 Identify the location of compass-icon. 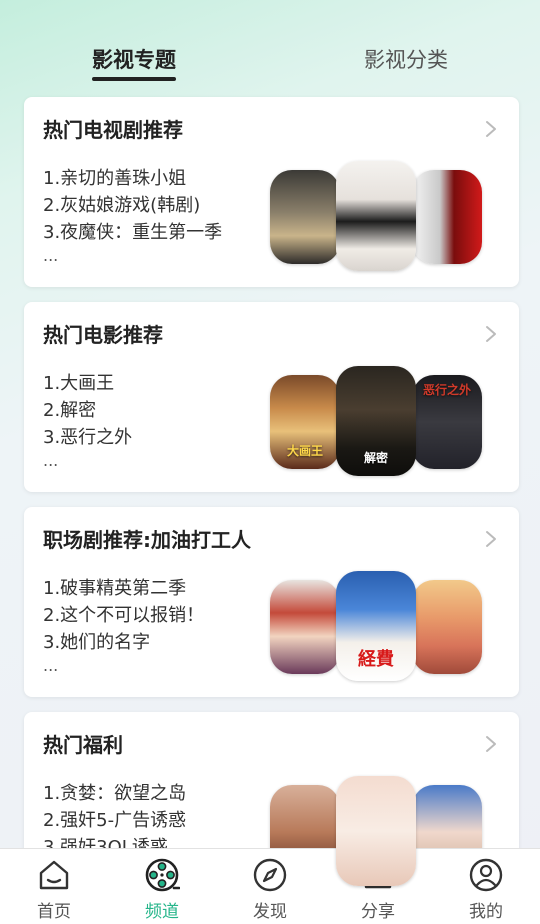
(270, 875).